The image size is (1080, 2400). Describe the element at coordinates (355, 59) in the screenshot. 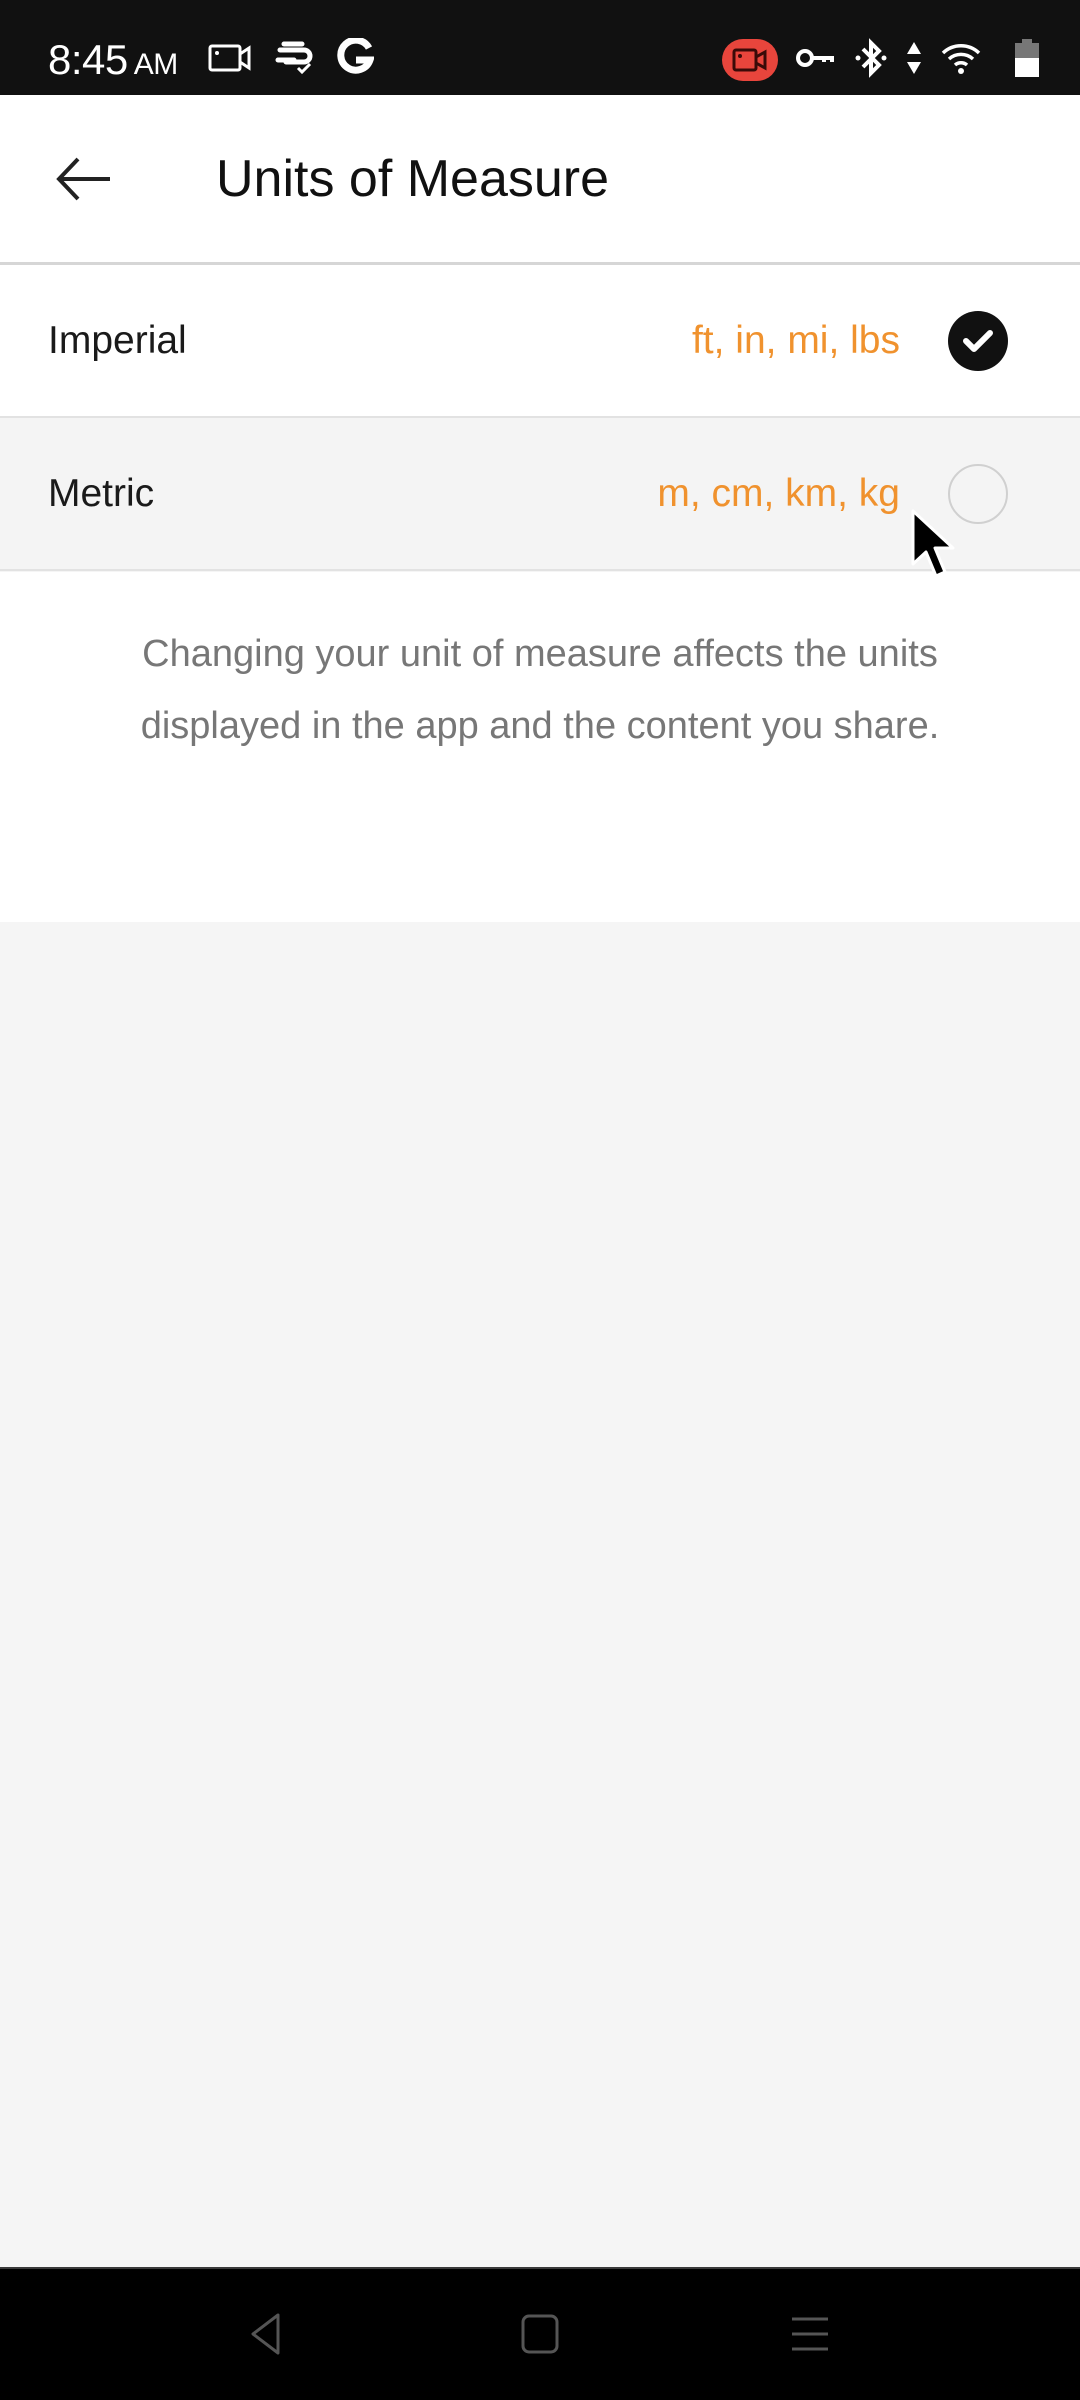

I see `google-icon` at that location.